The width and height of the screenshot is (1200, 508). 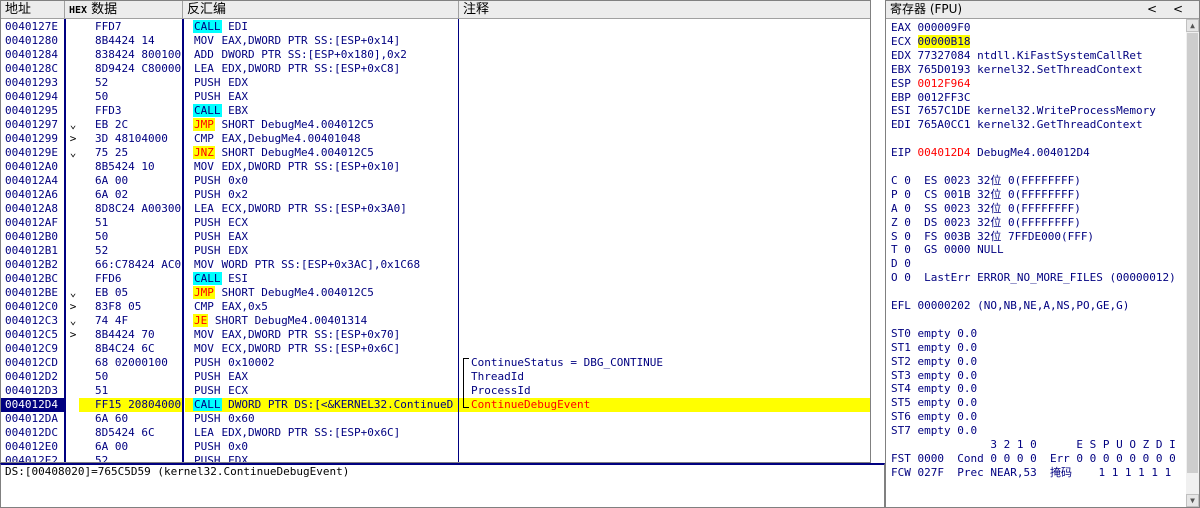 I want to click on disassembly-row: 004012C0 >83F8 05 CMP EAX,0x5, so click(x=435, y=307).